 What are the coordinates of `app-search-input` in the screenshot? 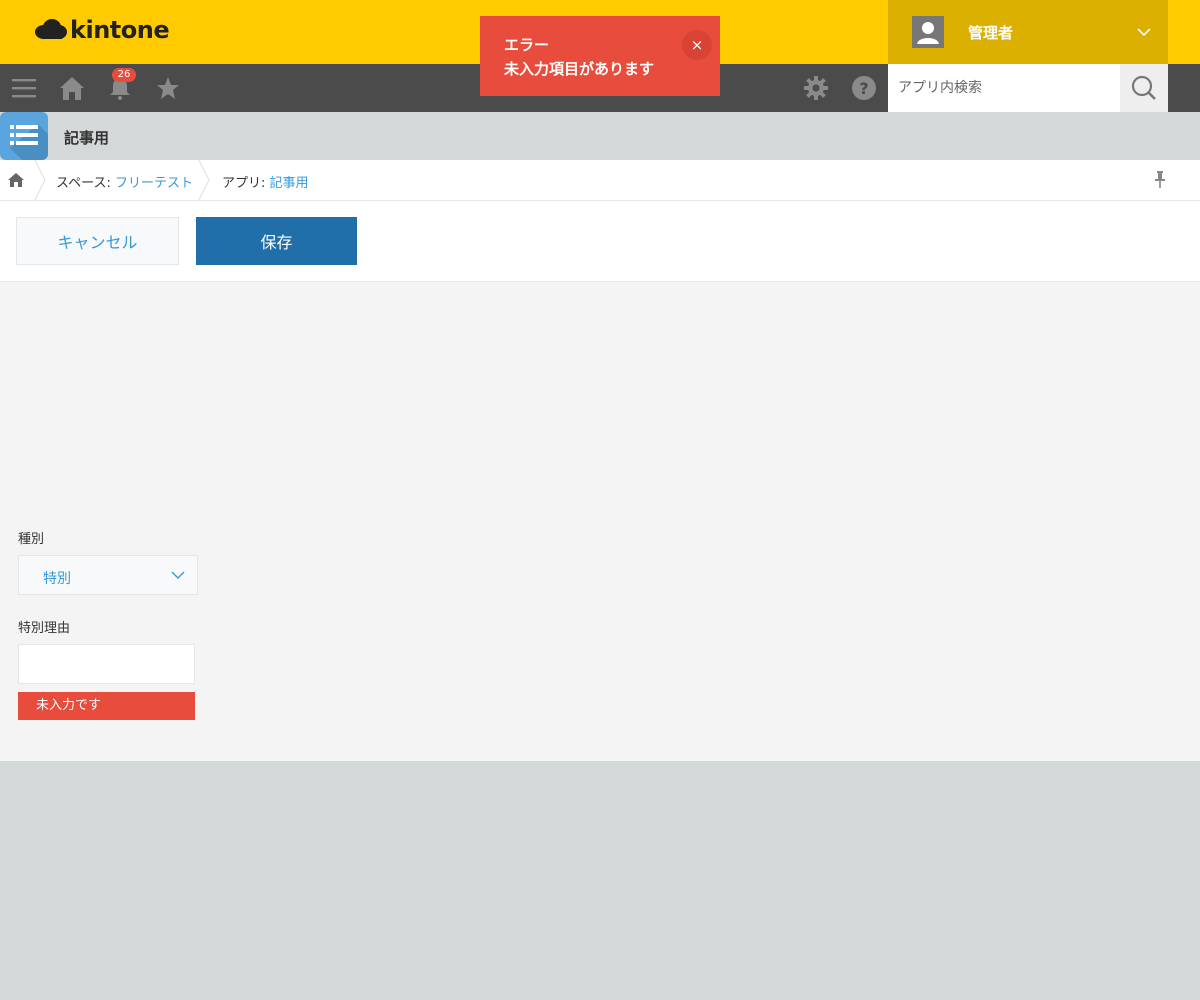 It's located at (1004, 88).